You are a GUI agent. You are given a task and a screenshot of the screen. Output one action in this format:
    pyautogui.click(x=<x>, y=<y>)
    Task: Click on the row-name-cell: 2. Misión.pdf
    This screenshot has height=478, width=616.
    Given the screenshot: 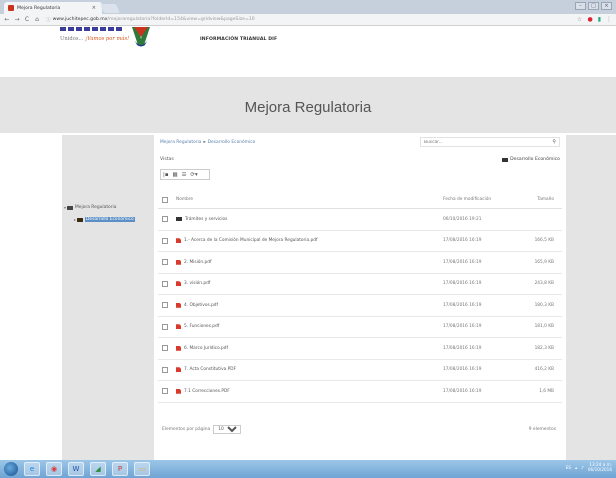 What is the action you would take?
    pyautogui.click(x=194, y=262)
    